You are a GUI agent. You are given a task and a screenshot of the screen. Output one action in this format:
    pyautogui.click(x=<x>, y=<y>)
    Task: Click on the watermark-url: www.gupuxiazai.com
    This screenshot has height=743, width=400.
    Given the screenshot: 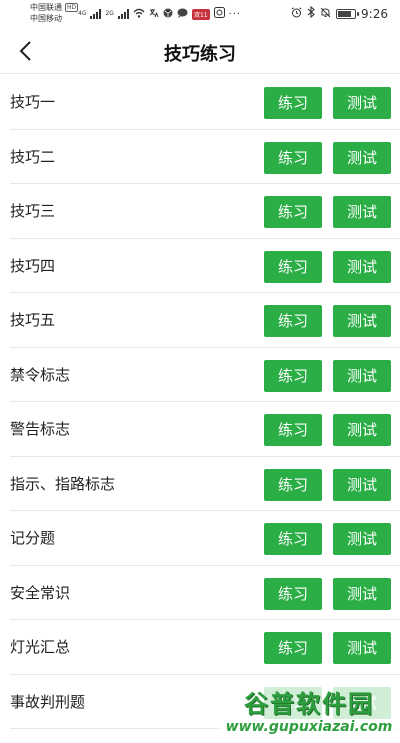 What is the action you would take?
    pyautogui.click(x=309, y=727)
    